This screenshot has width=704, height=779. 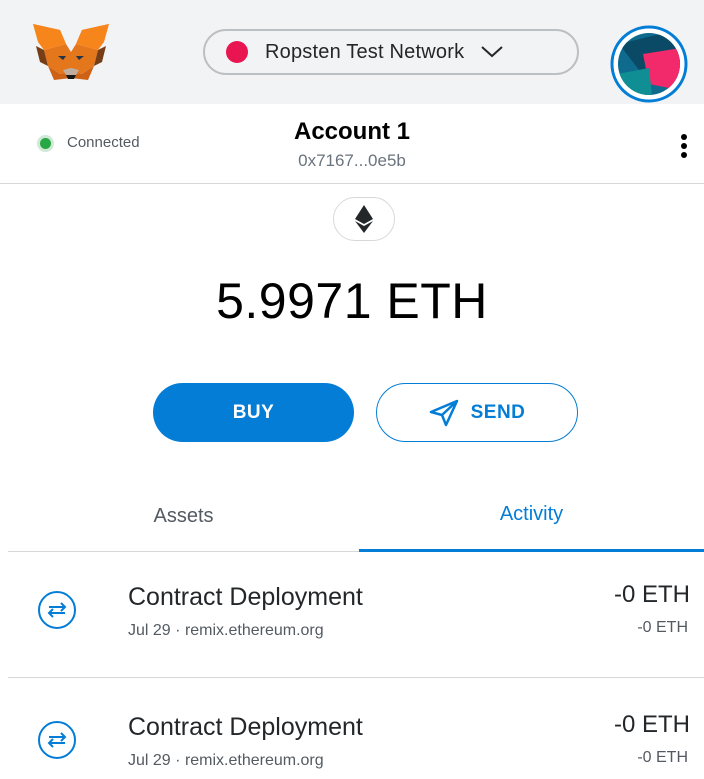 I want to click on ethereum-icon, so click(x=364, y=219).